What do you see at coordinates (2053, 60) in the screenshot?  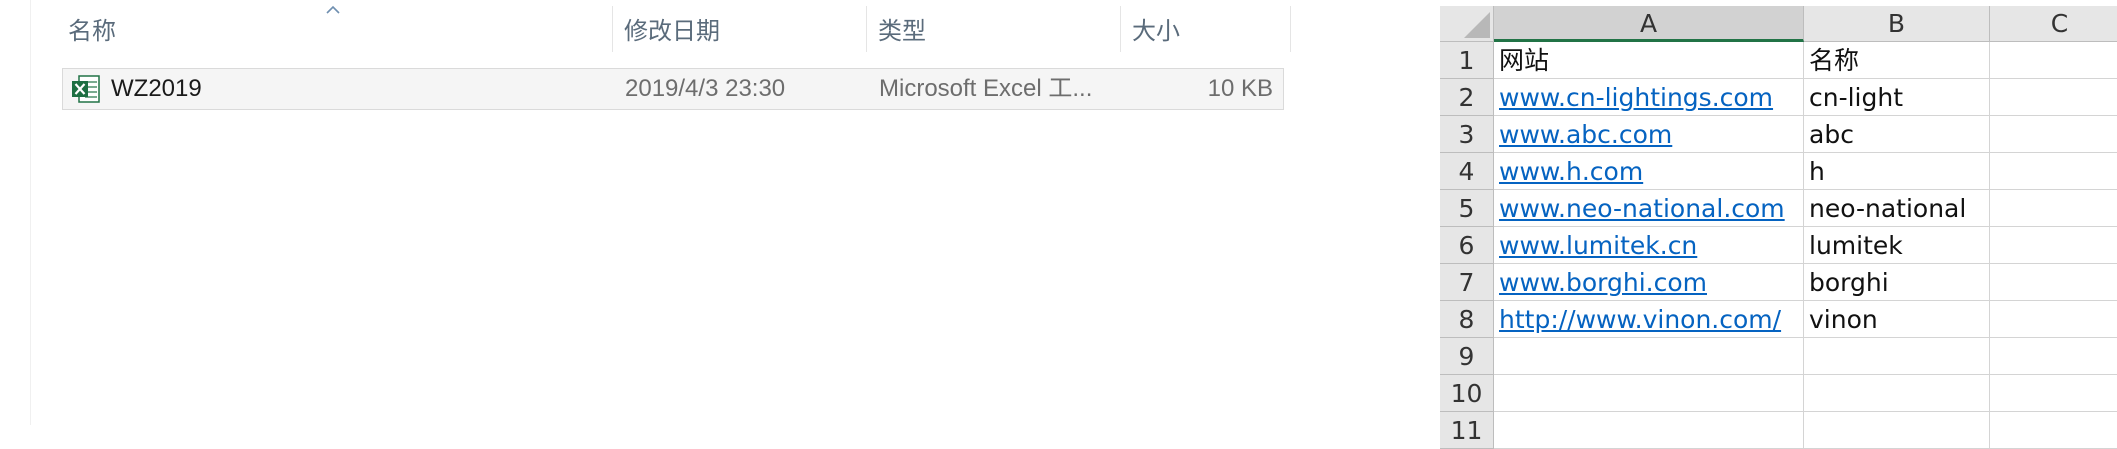 I see `cell-c1` at bounding box center [2053, 60].